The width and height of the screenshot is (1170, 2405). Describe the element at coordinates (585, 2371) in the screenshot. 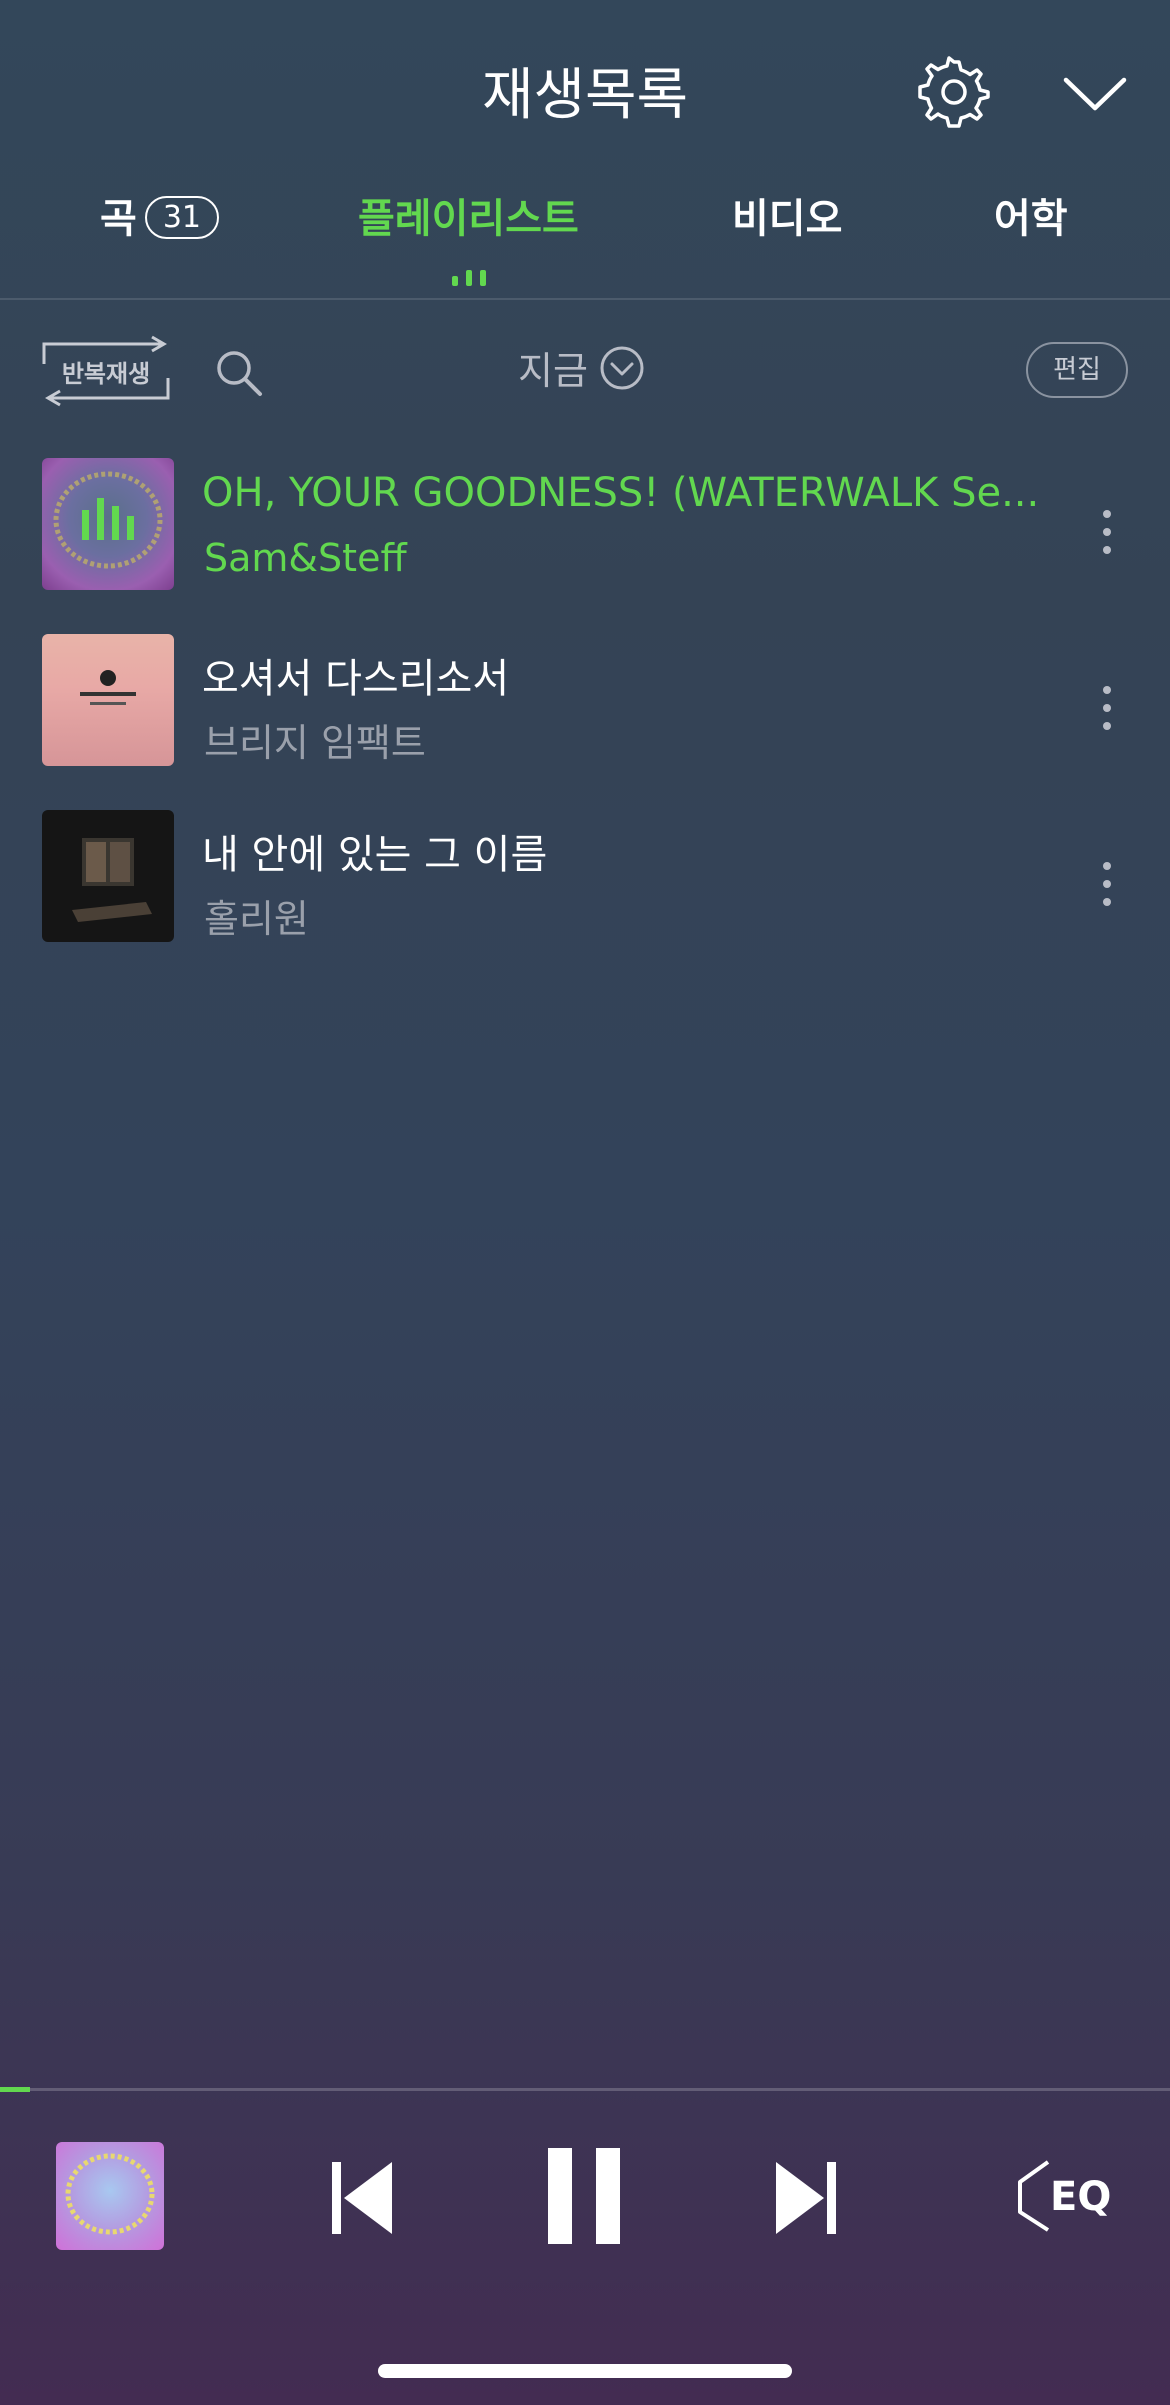

I see `home-indicator` at that location.